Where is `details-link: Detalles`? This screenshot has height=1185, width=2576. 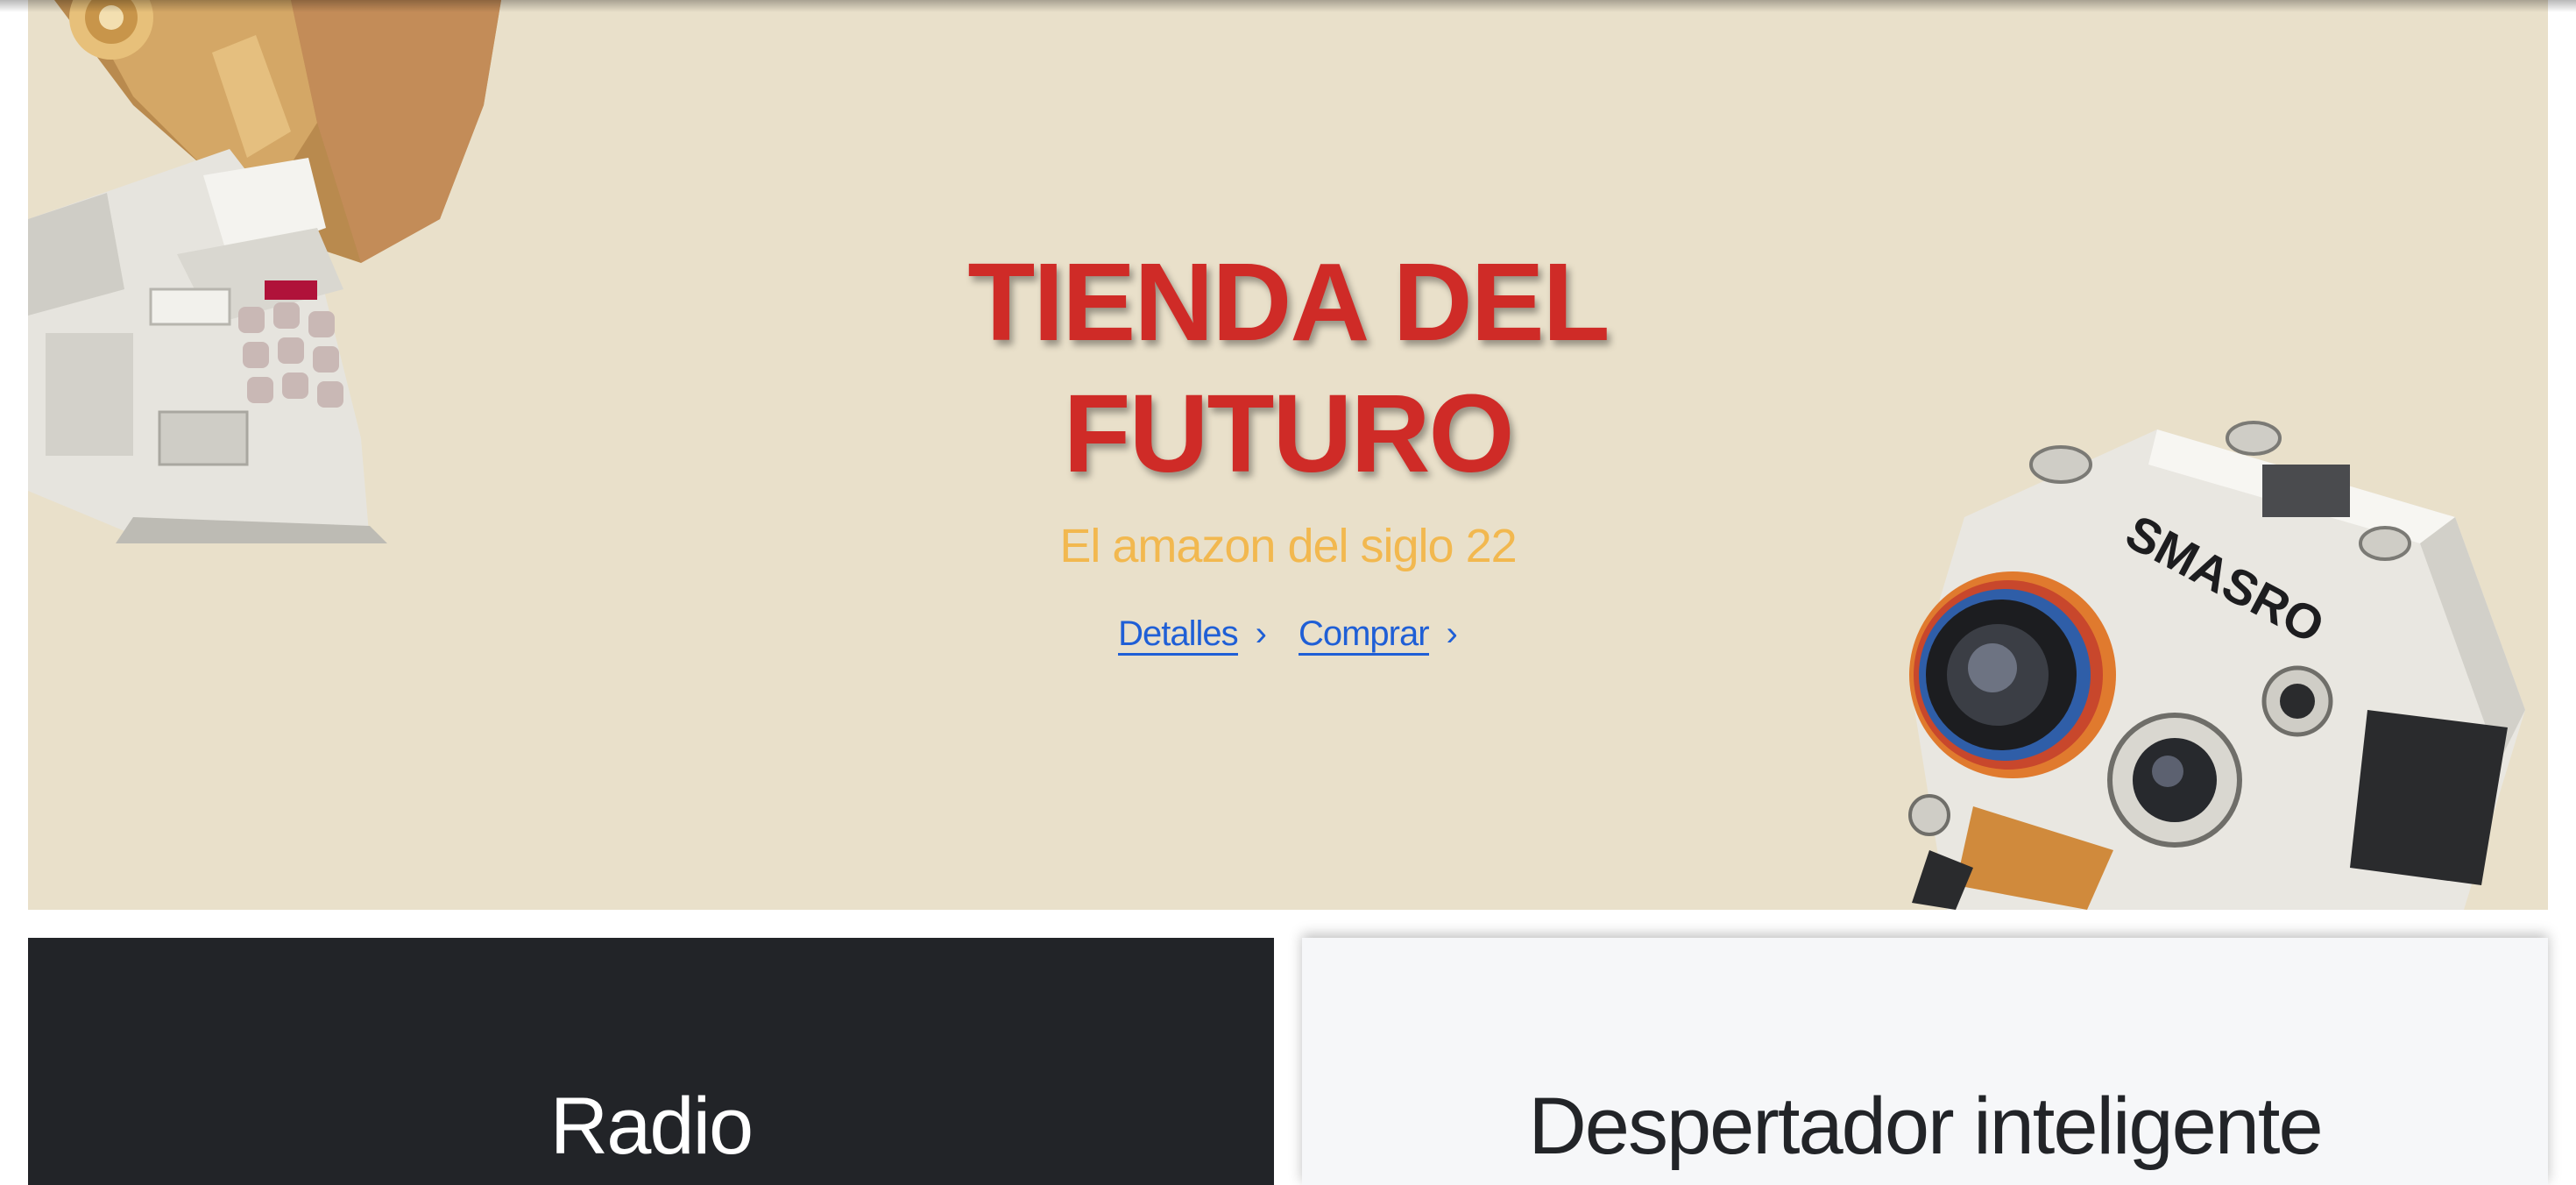
details-link: Detalles is located at coordinates (1178, 635).